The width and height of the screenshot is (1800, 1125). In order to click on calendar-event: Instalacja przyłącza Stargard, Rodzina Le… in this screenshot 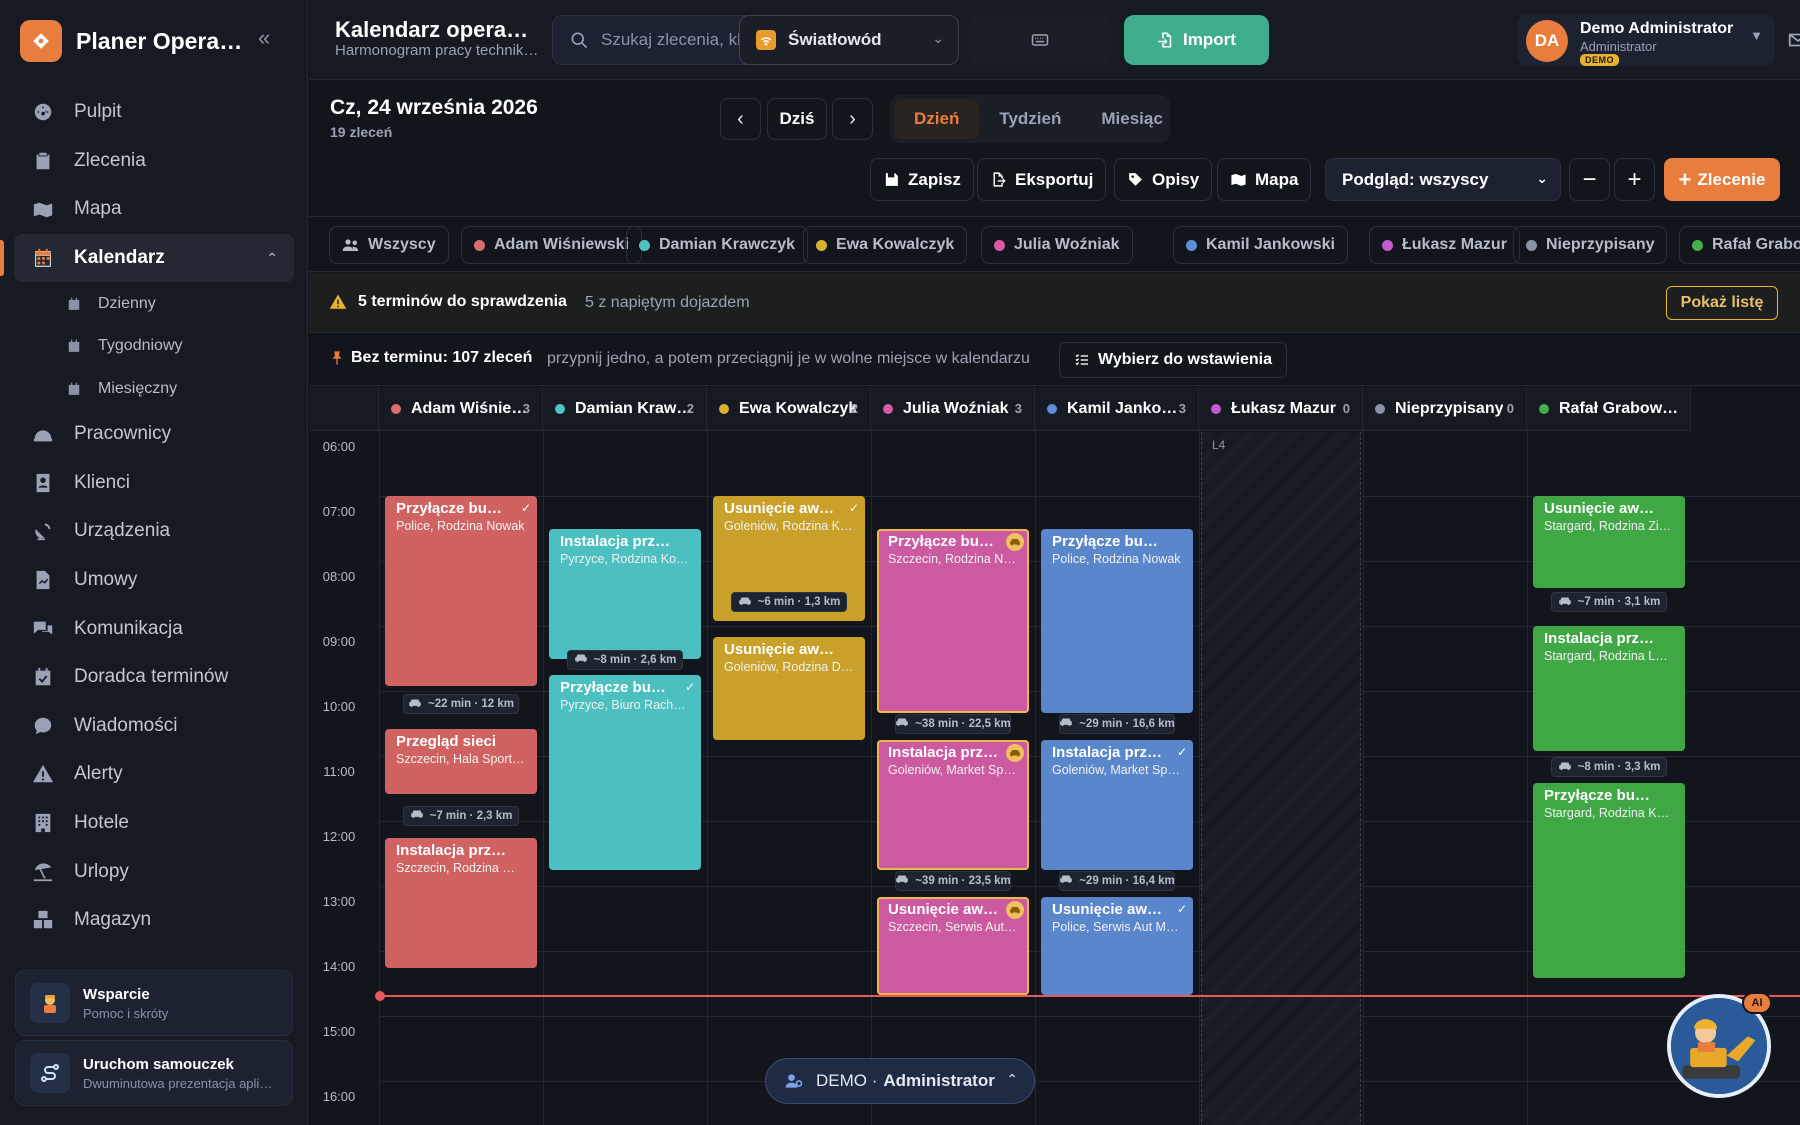, I will do `click(1609, 688)`.